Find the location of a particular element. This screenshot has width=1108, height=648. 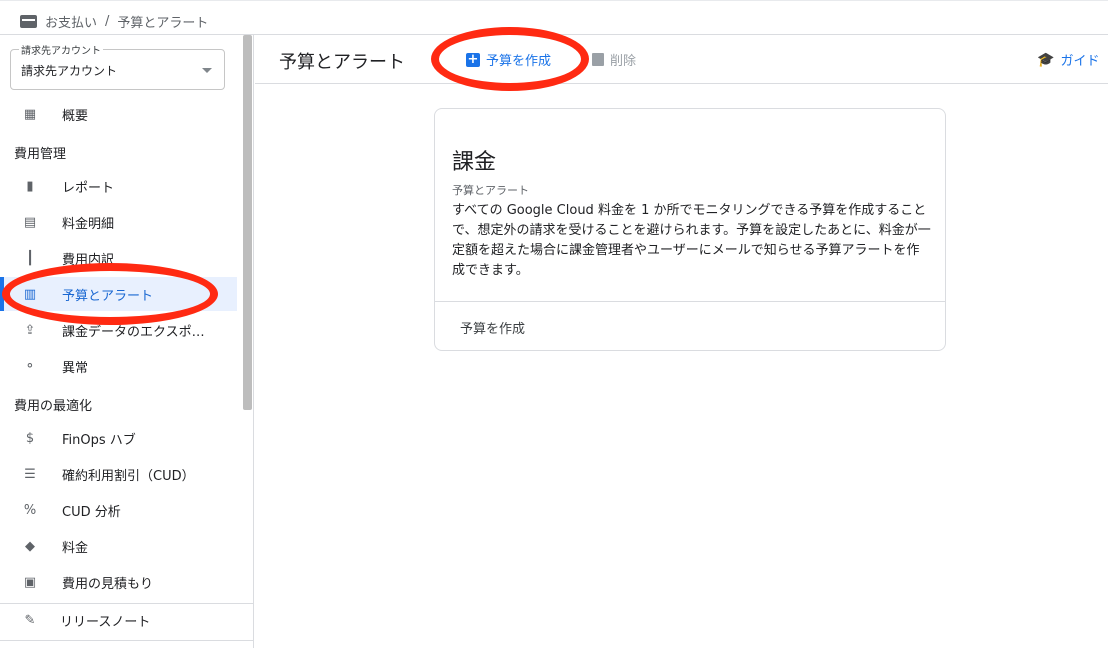

sidebar-item-label: レポート is located at coordinates (88, 188).